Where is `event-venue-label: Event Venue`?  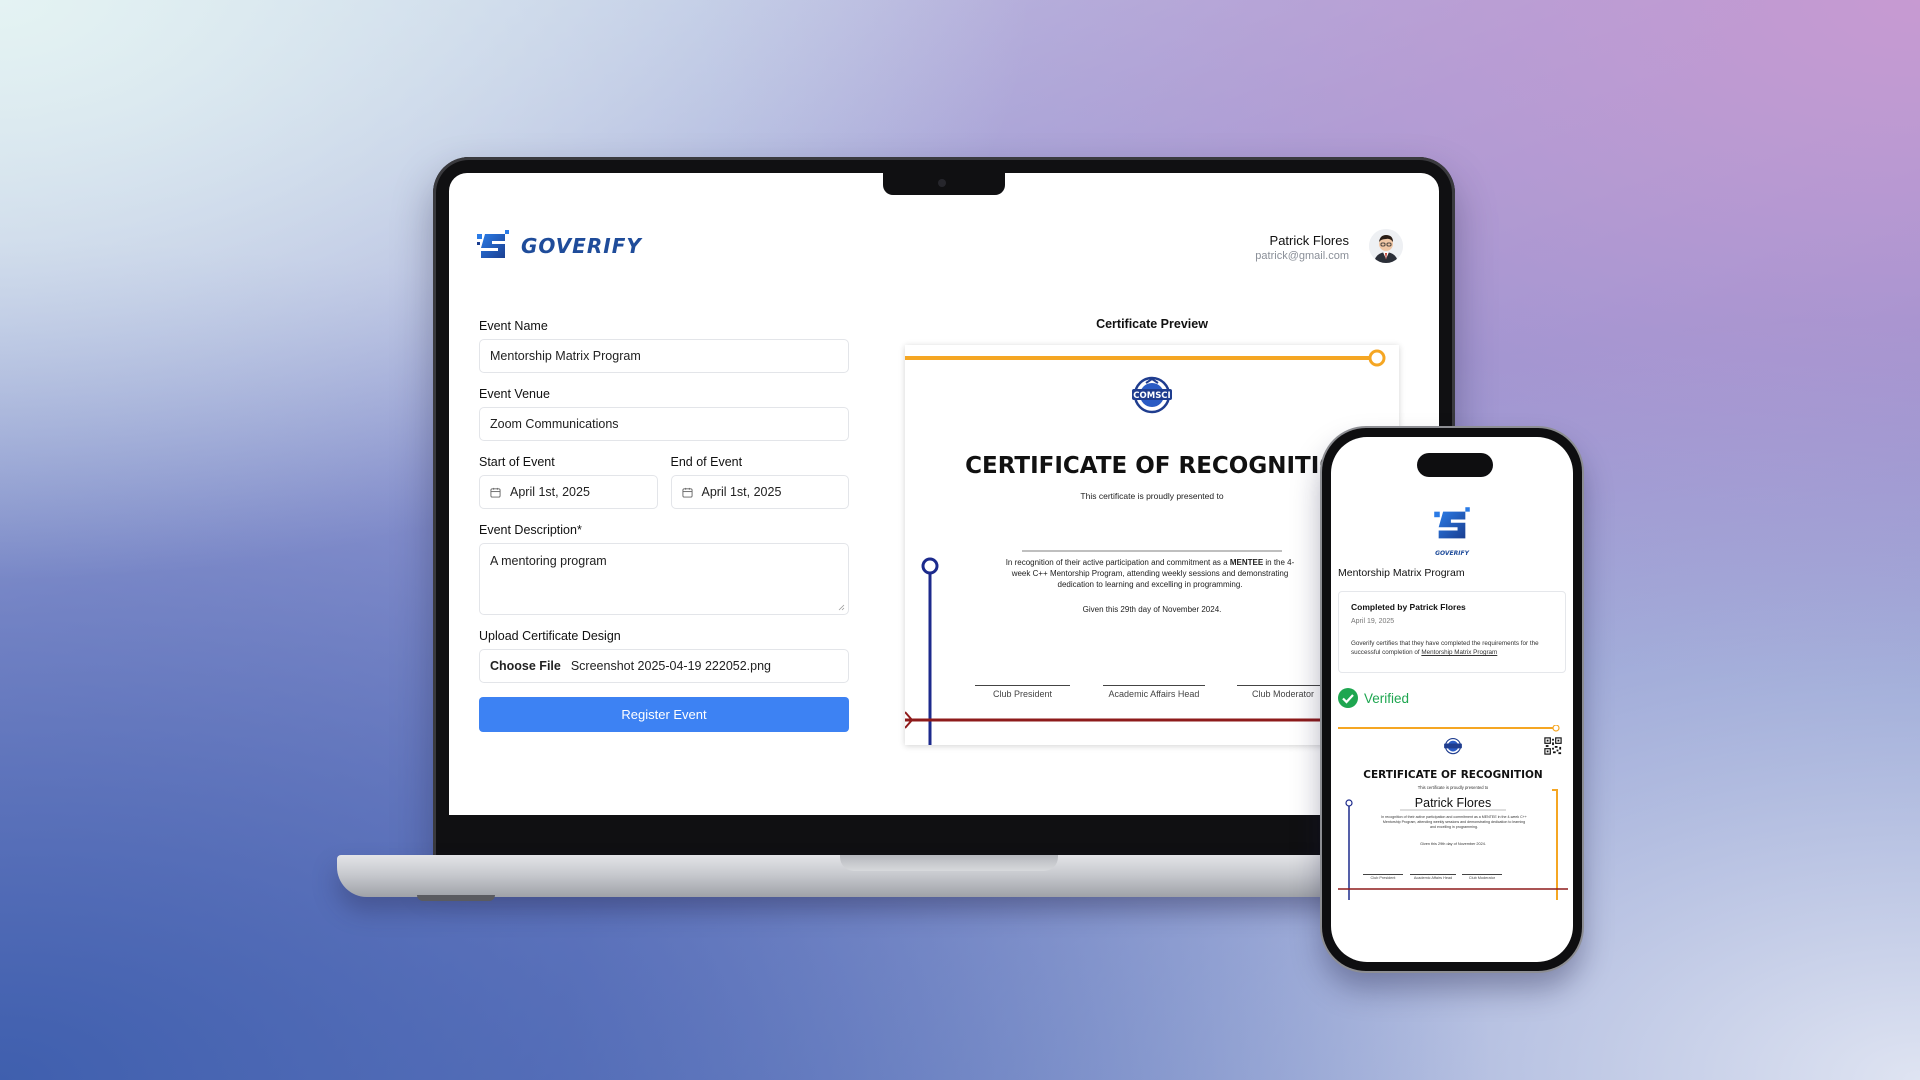
event-venue-label: Event Venue is located at coordinates (514, 394).